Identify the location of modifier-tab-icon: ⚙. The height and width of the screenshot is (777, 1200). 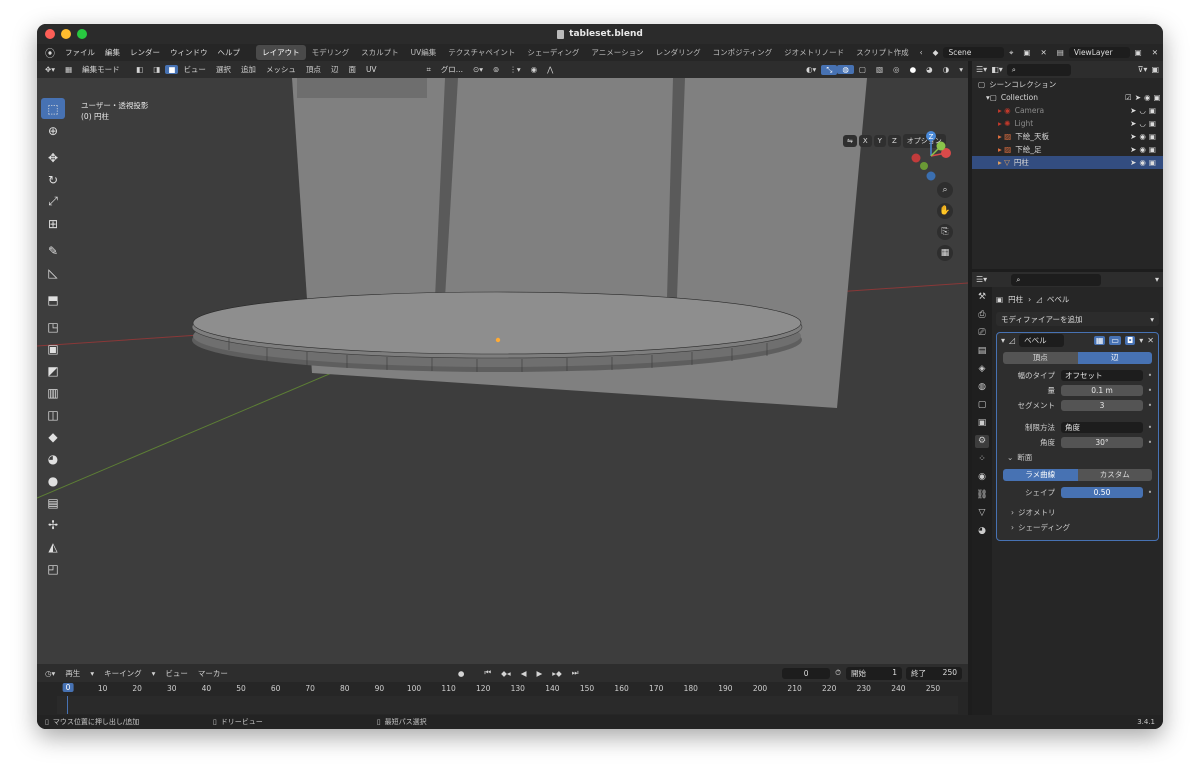
(982, 441).